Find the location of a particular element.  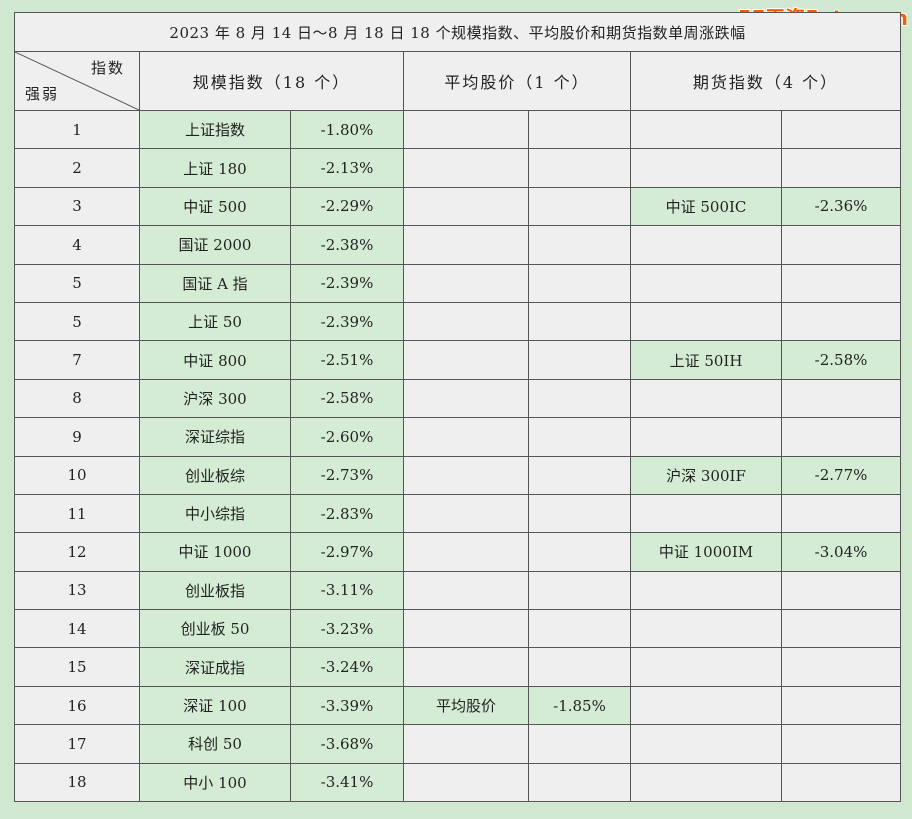

scale-index-change: -3.11% is located at coordinates (347, 590).